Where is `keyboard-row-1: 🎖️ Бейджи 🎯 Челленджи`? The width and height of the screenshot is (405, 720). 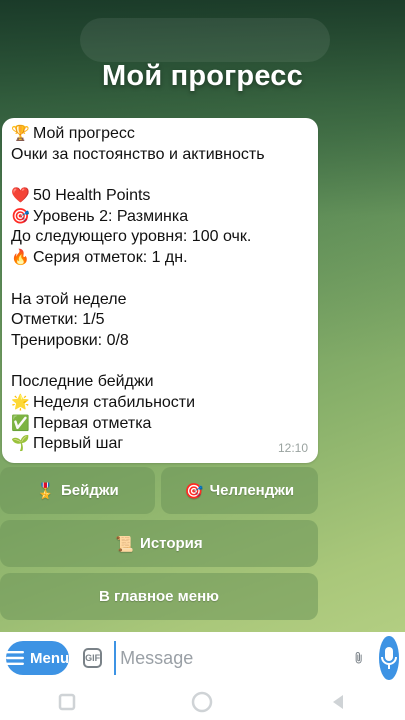
keyboard-row-1: 🎖️ Бейджи 🎯 Челленджи is located at coordinates (159, 490).